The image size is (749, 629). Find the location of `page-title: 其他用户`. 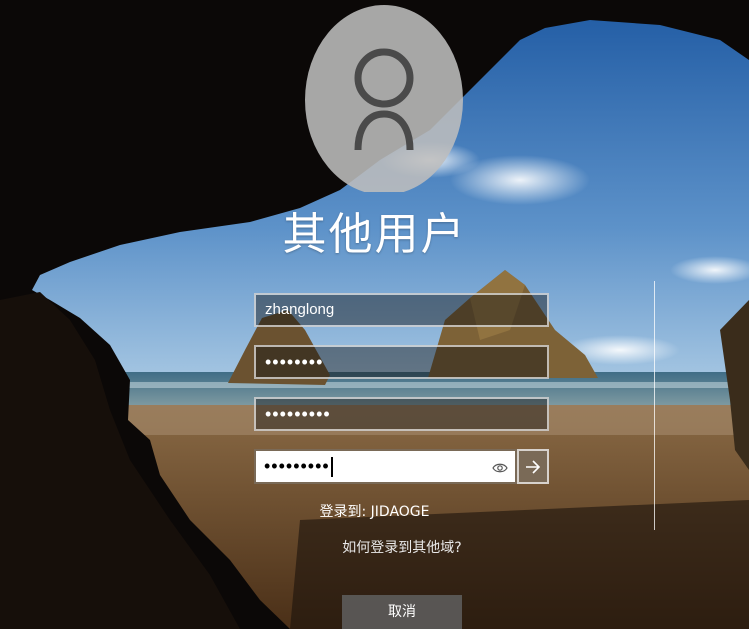

page-title: 其他用户 is located at coordinates (374, 234).